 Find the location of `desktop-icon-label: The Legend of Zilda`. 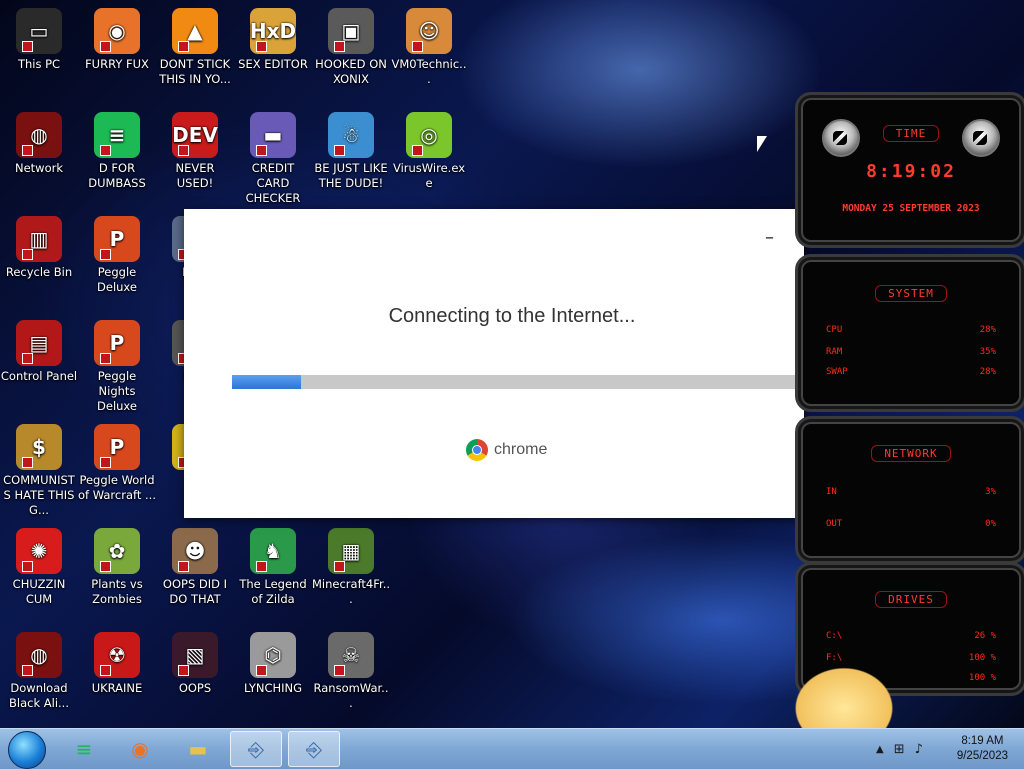

desktop-icon-label: The Legend of Zilda is located at coordinates (273, 591).